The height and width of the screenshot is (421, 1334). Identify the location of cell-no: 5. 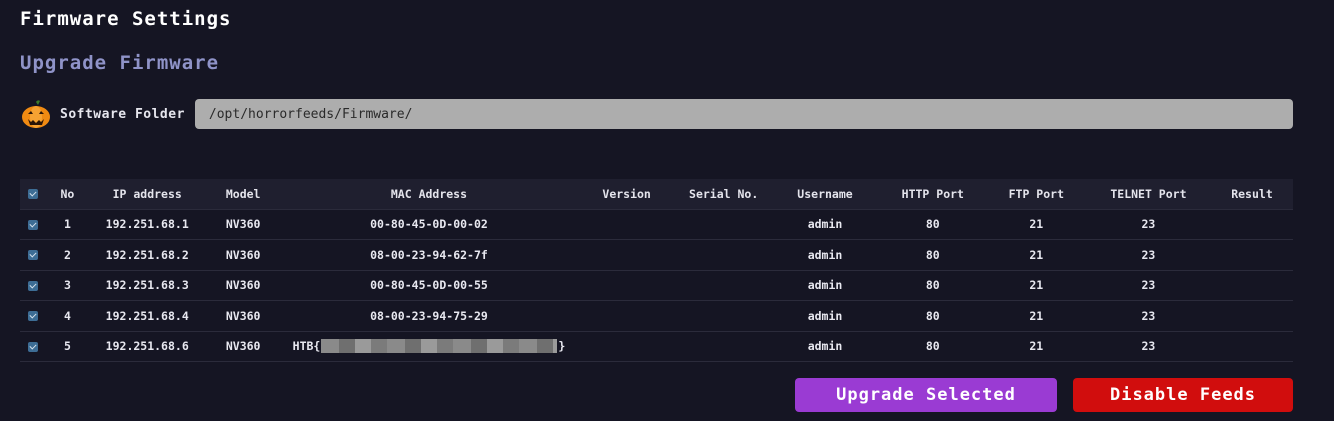
(67, 346).